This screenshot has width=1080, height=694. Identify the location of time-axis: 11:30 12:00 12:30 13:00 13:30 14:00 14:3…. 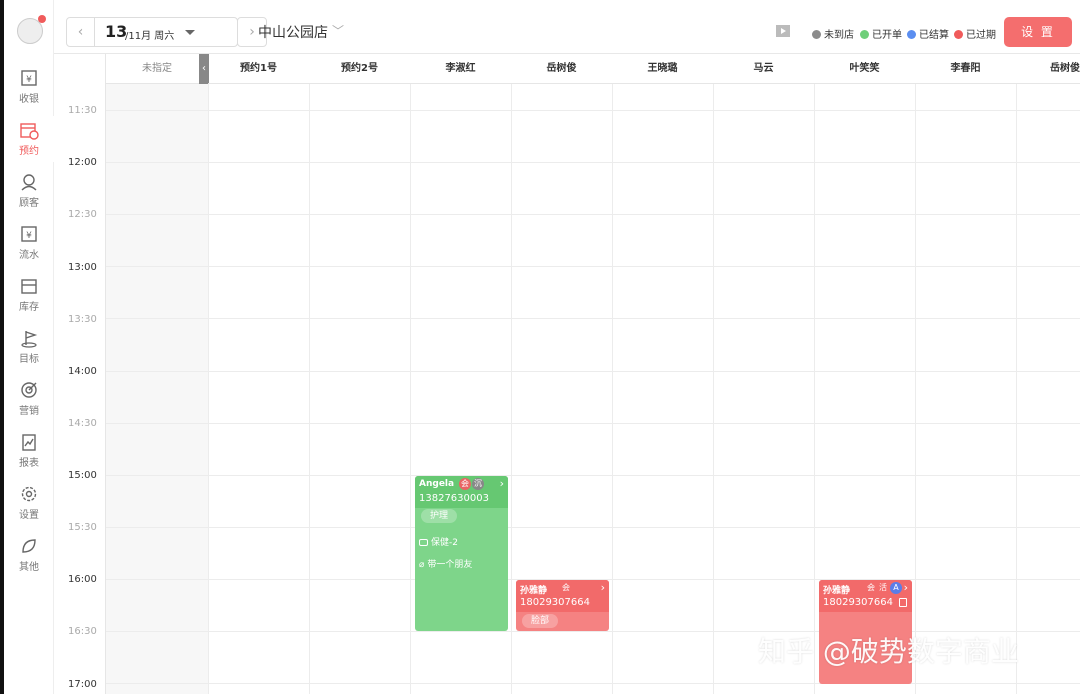
(80, 374).